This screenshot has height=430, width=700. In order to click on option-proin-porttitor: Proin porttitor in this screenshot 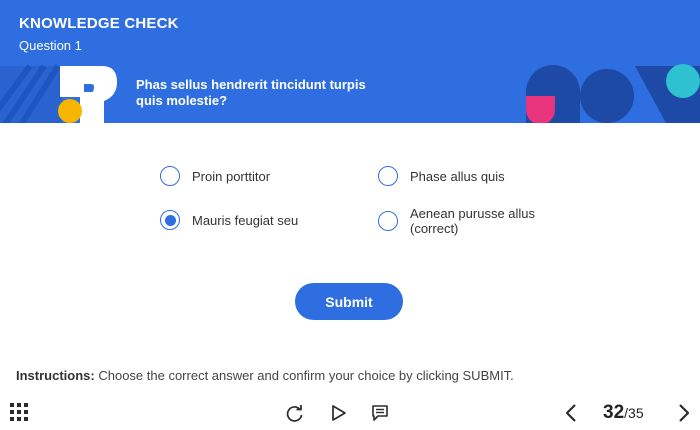, I will do `click(215, 176)`.